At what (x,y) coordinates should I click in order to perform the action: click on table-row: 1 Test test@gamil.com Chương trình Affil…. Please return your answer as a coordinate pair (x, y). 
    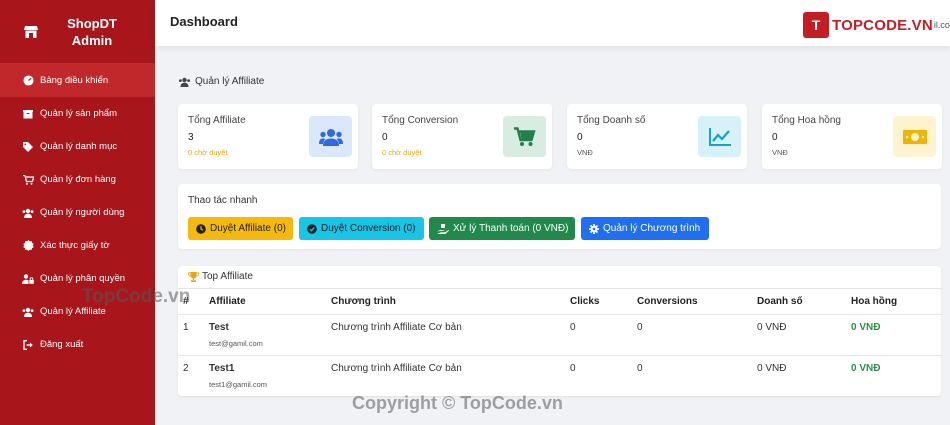
    Looking at the image, I should click on (559, 335).